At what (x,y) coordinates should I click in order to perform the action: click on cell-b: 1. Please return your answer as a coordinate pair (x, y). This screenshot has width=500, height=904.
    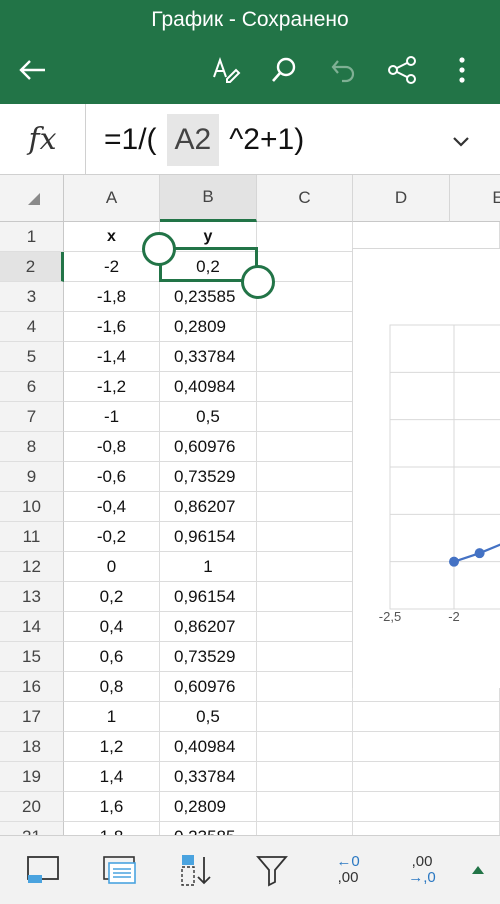
    Looking at the image, I should click on (208, 567).